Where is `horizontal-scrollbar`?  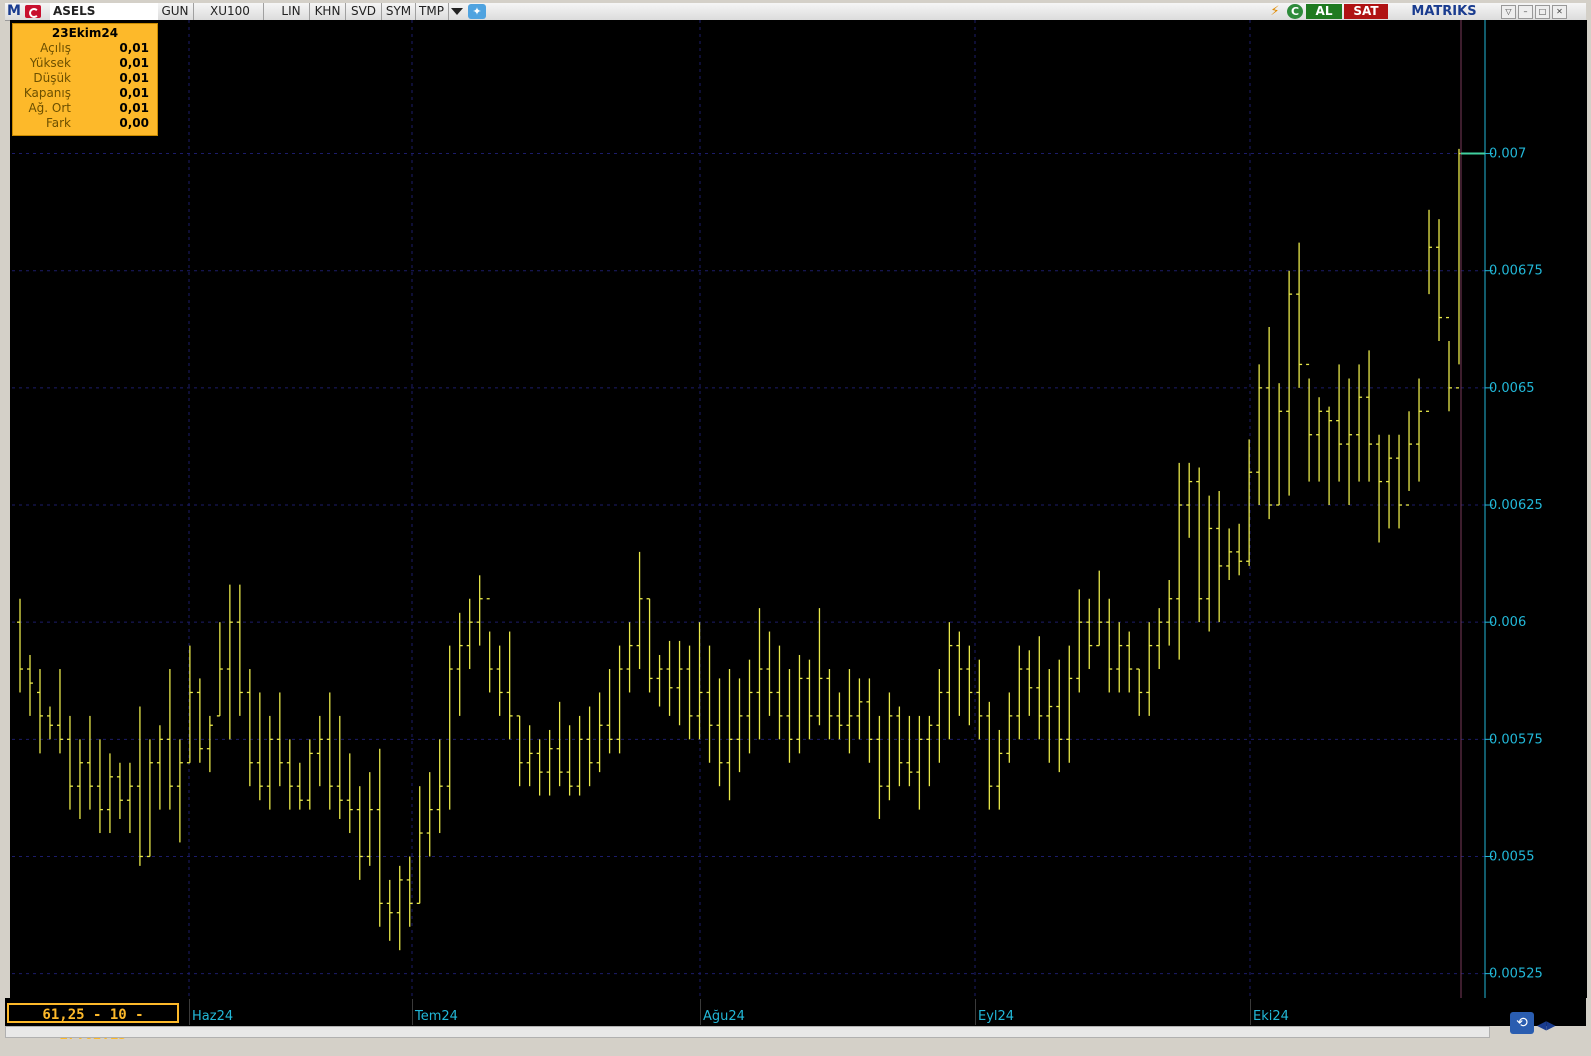
horizontal-scrollbar is located at coordinates (747, 1032).